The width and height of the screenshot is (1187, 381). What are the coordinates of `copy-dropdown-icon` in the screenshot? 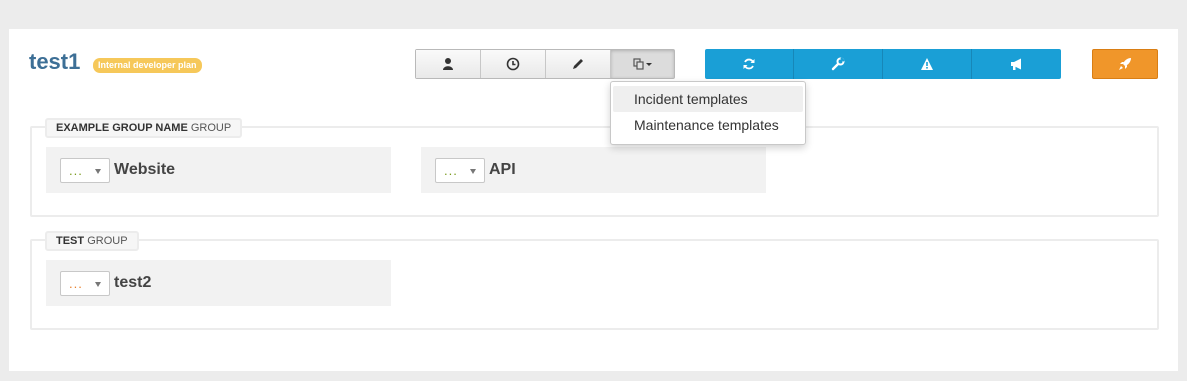 It's located at (642, 64).